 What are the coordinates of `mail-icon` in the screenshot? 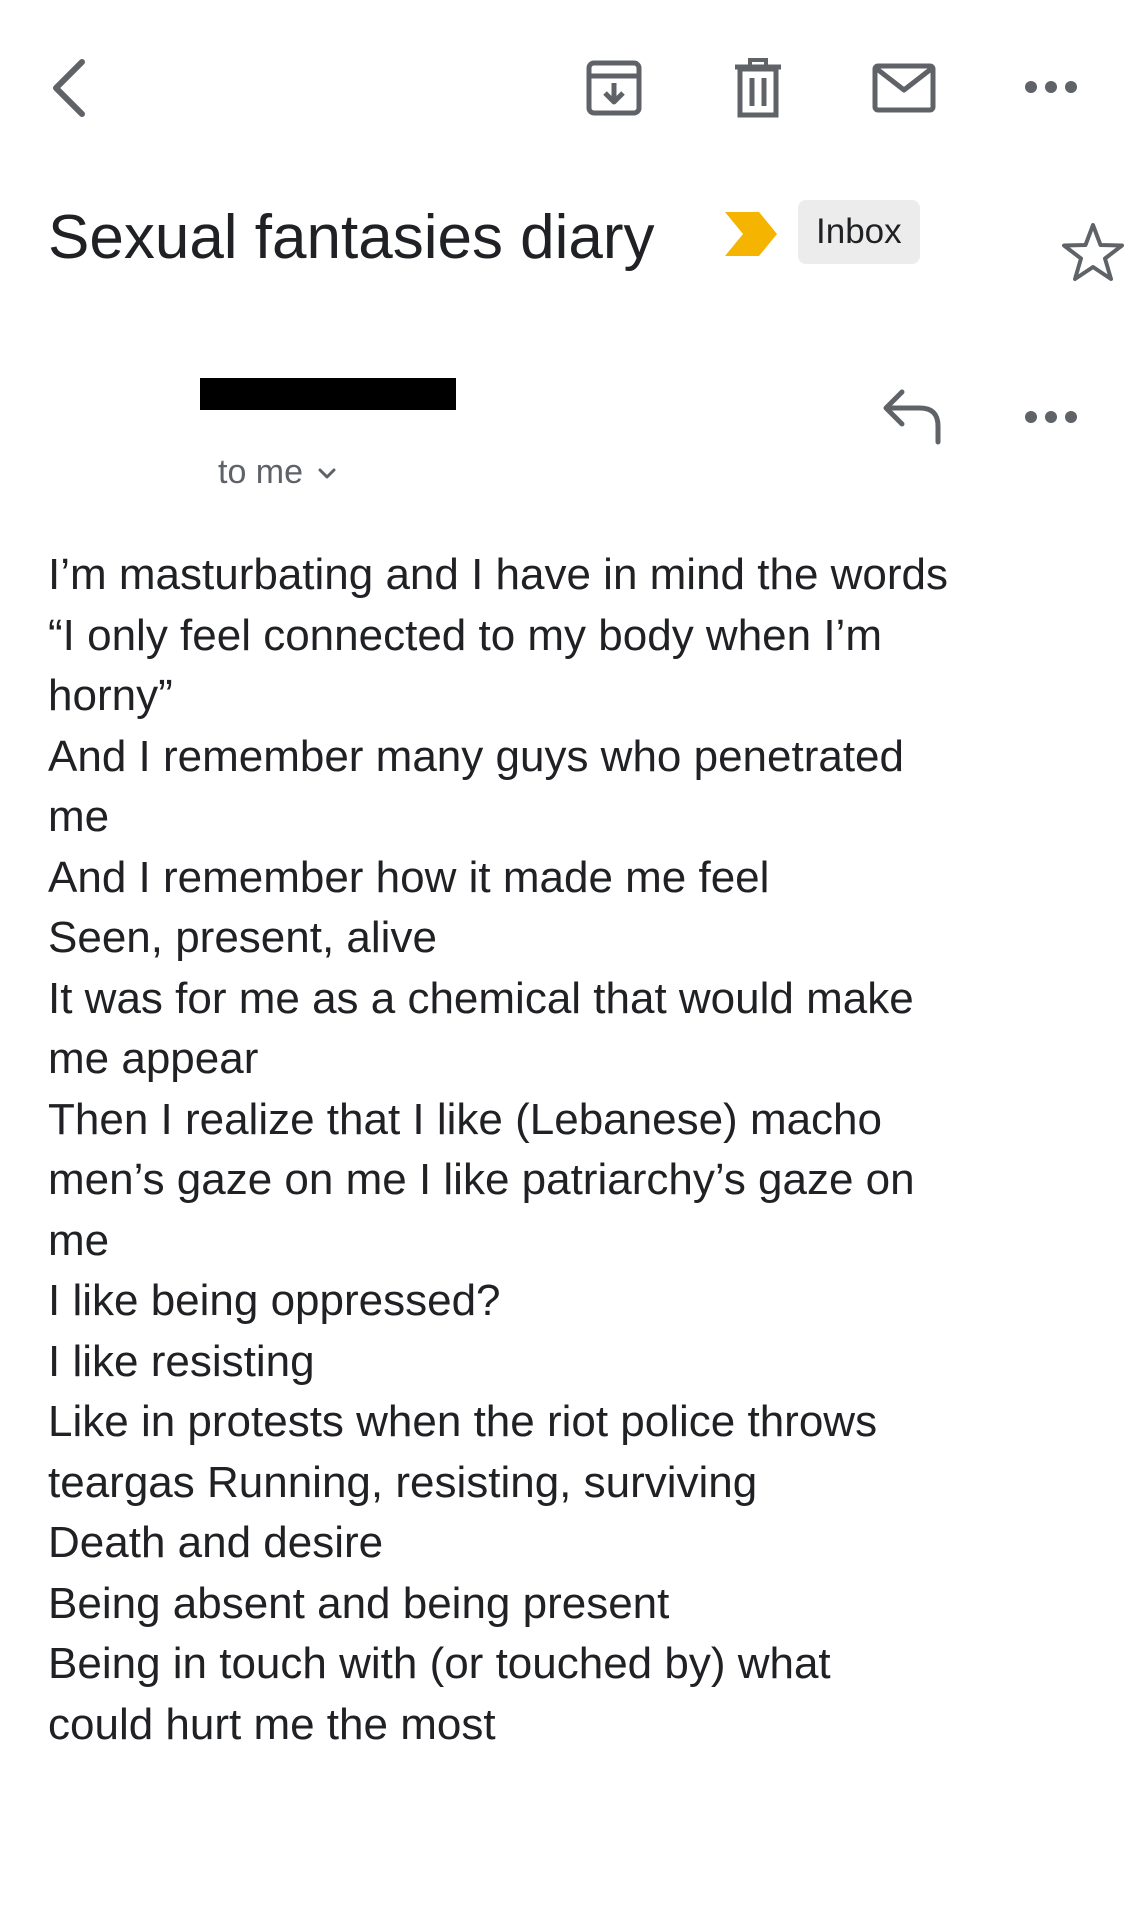 It's located at (904, 88).